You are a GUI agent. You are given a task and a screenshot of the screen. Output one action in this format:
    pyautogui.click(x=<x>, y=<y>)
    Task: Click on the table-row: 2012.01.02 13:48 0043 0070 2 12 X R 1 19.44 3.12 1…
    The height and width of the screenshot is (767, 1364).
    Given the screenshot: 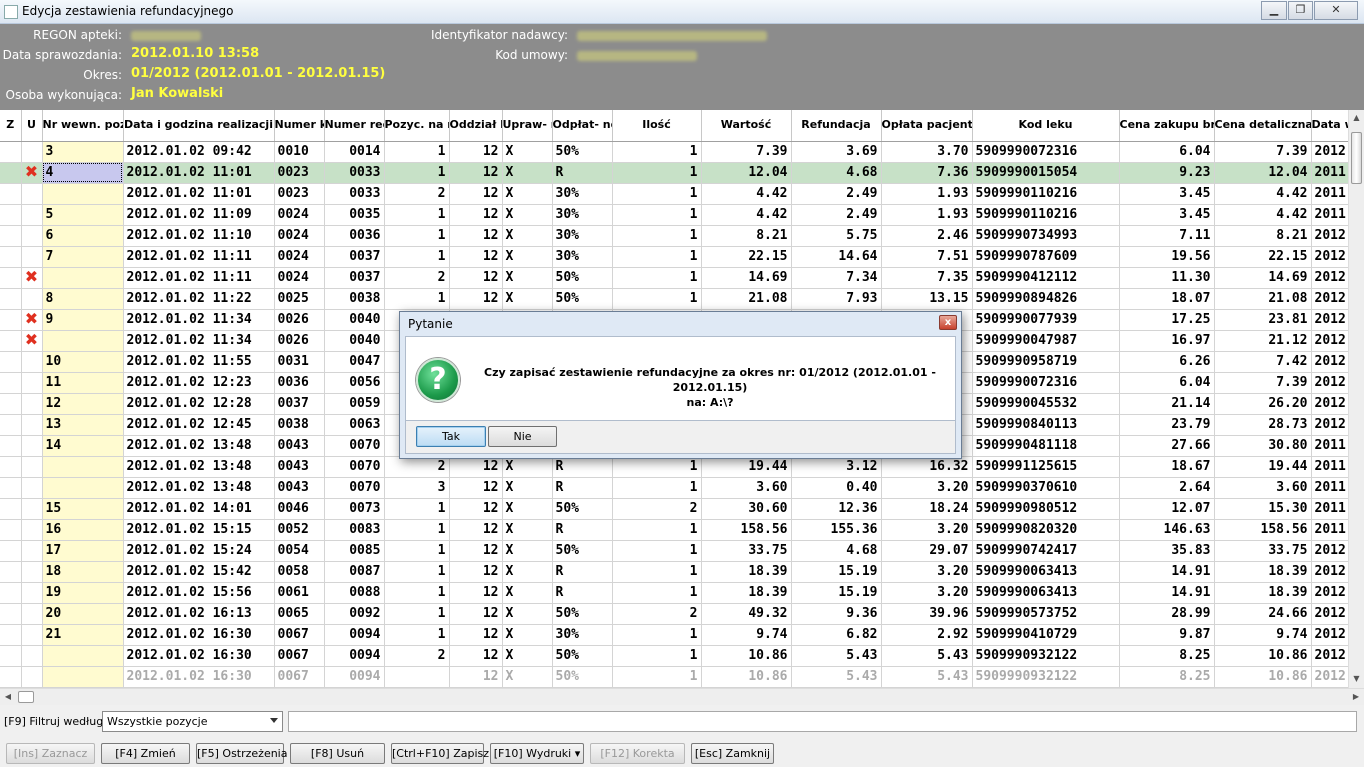 What is the action you would take?
    pyautogui.click(x=674, y=467)
    